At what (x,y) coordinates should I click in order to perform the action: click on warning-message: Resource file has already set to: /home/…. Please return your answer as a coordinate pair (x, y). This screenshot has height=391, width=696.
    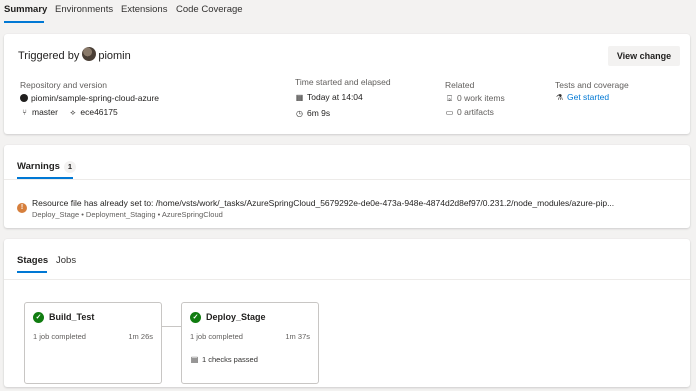
    Looking at the image, I should click on (323, 203).